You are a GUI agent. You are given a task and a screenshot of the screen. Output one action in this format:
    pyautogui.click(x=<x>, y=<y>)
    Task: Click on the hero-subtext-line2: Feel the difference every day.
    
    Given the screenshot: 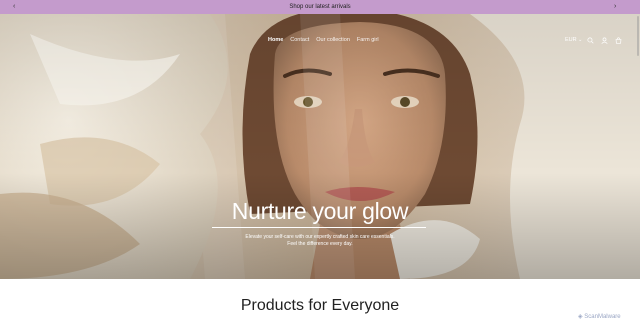 What is the action you would take?
    pyautogui.click(x=320, y=244)
    